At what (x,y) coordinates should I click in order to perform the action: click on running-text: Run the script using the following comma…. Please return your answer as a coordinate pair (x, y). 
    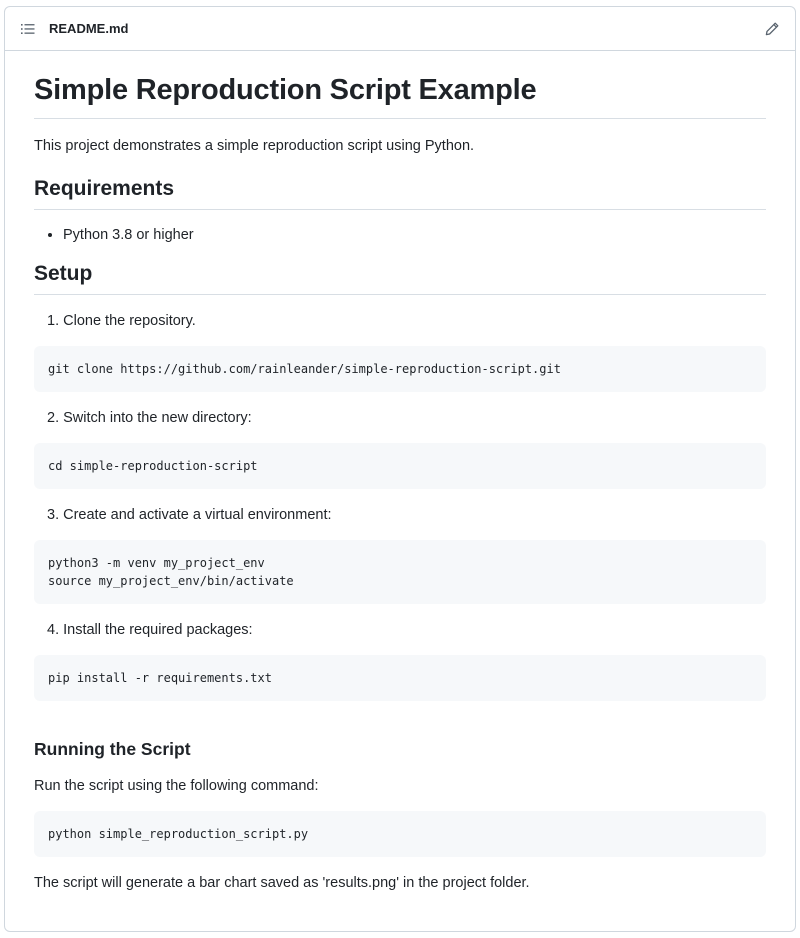
    Looking at the image, I should click on (176, 786).